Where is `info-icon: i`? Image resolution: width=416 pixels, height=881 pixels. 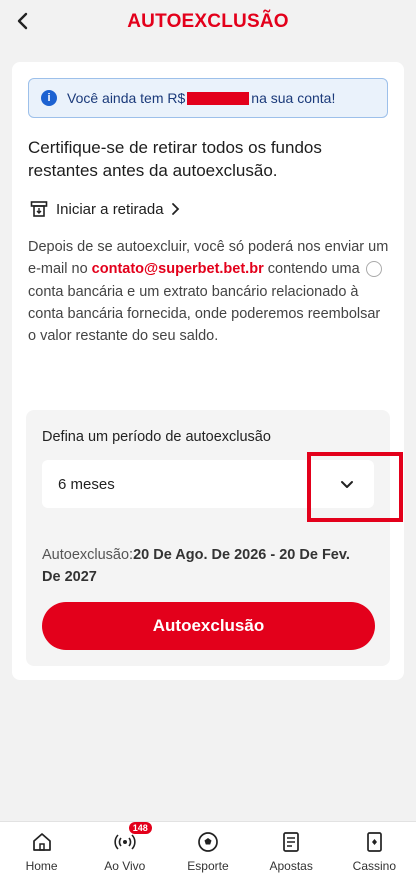
info-icon: i is located at coordinates (49, 98).